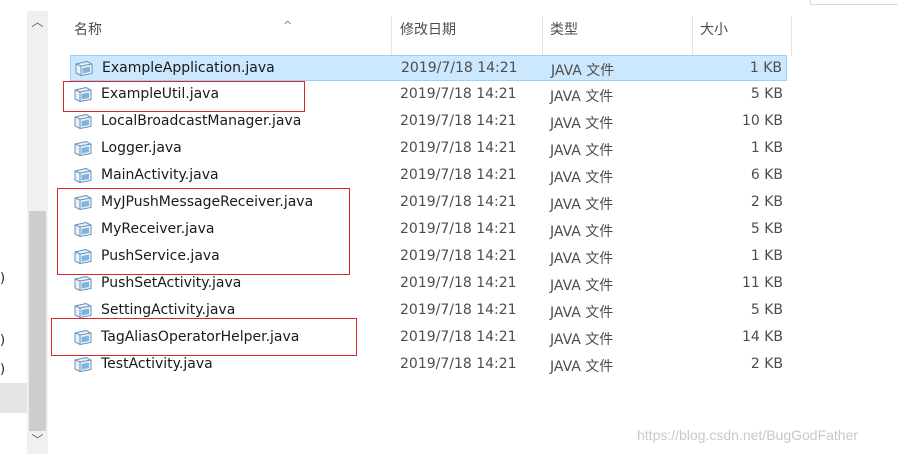 This screenshot has width=898, height=454. I want to click on column-header: ^ 名称 修改日期 类型 大小, so click(427, 34).